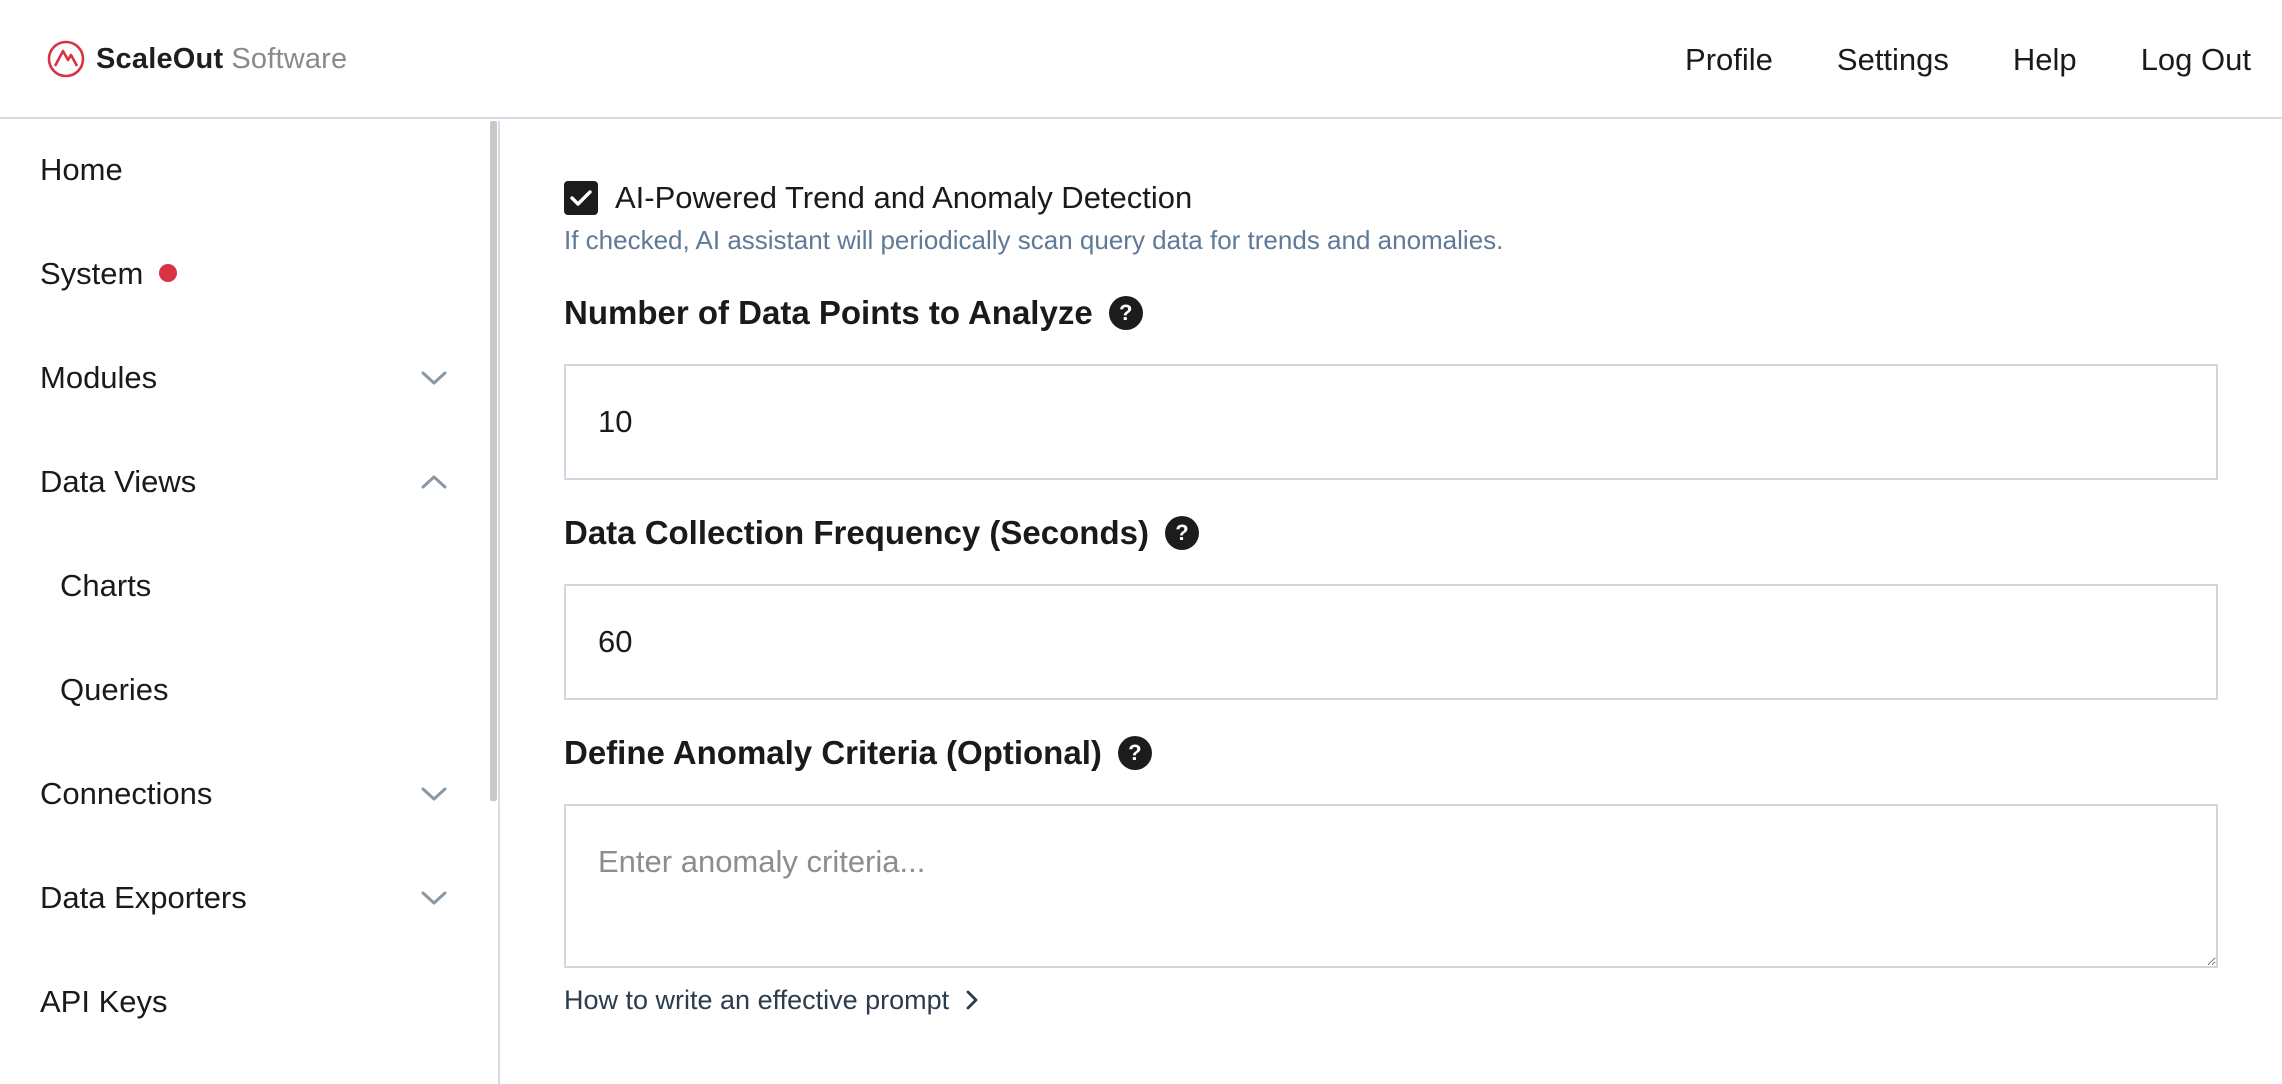 This screenshot has height=1084, width=2282. I want to click on anomaly-criteria-label: Define Anomaly Criteria (Optional) ?, so click(858, 753).